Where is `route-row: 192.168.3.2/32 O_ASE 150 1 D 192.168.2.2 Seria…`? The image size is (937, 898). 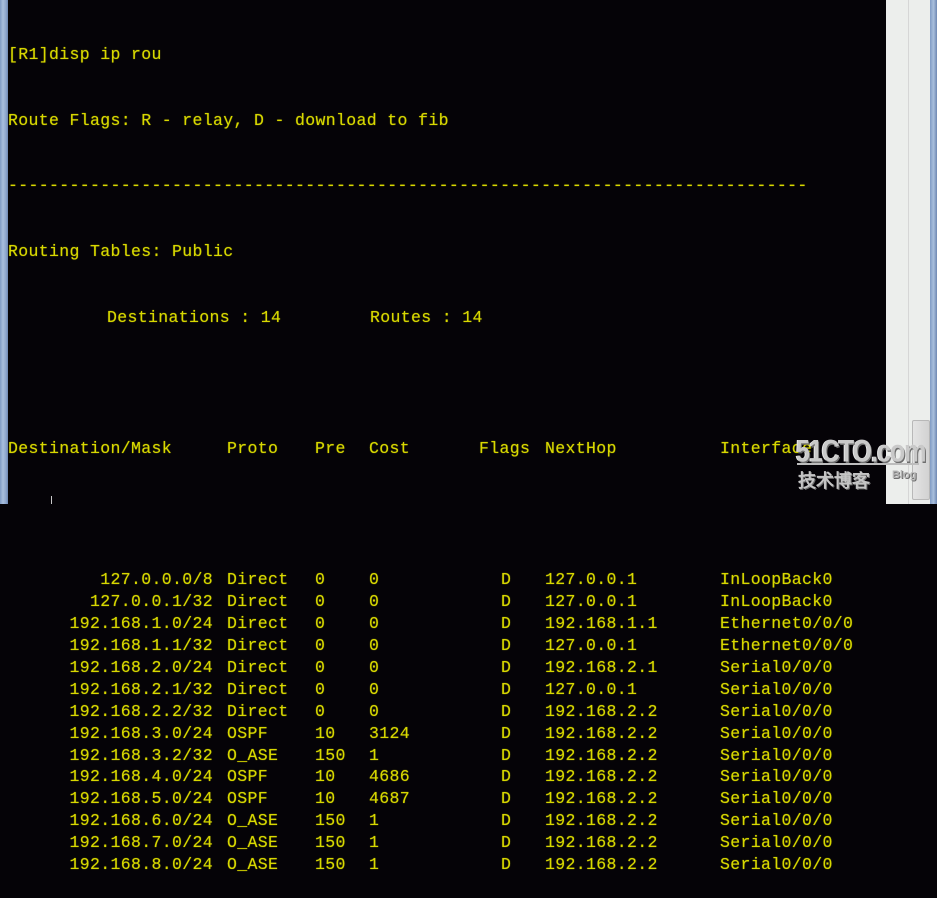
route-row: 192.168.3.2/32 O_ASE 150 1 D 192.168.2.2 Seria… is located at coordinates (447, 756).